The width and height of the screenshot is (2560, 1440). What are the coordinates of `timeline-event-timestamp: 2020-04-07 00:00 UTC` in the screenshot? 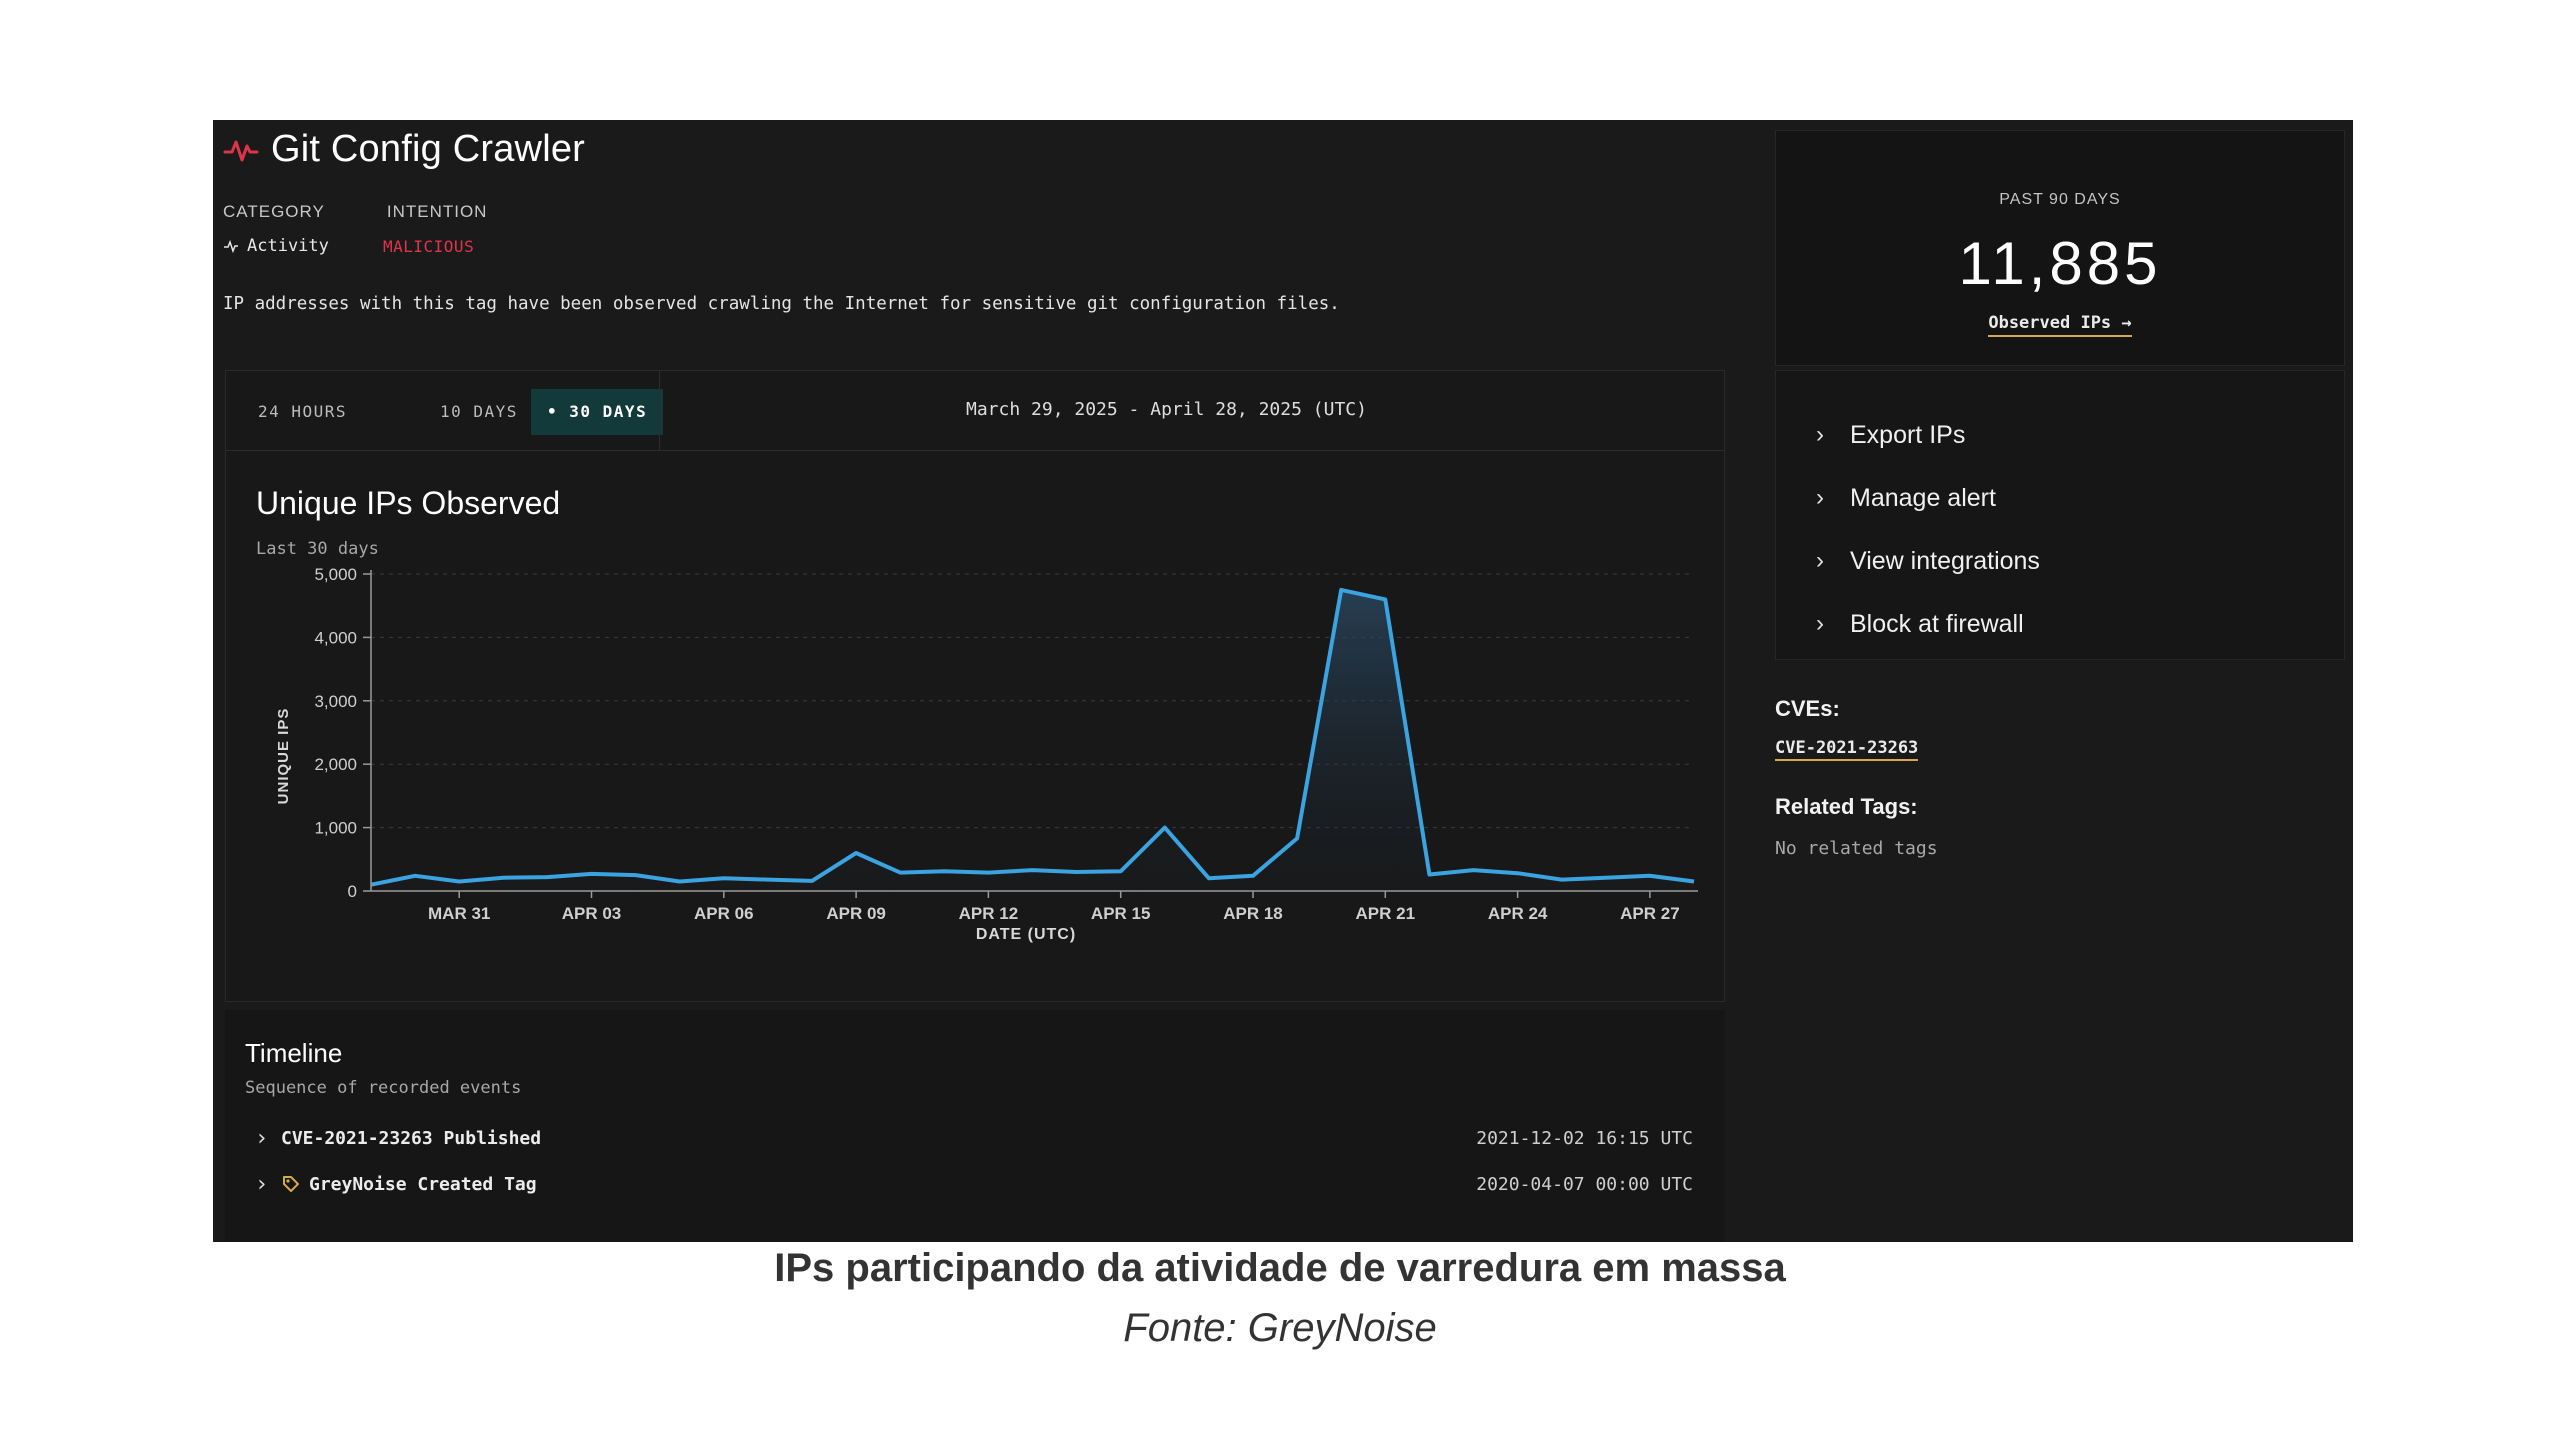 It's located at (1584, 1184).